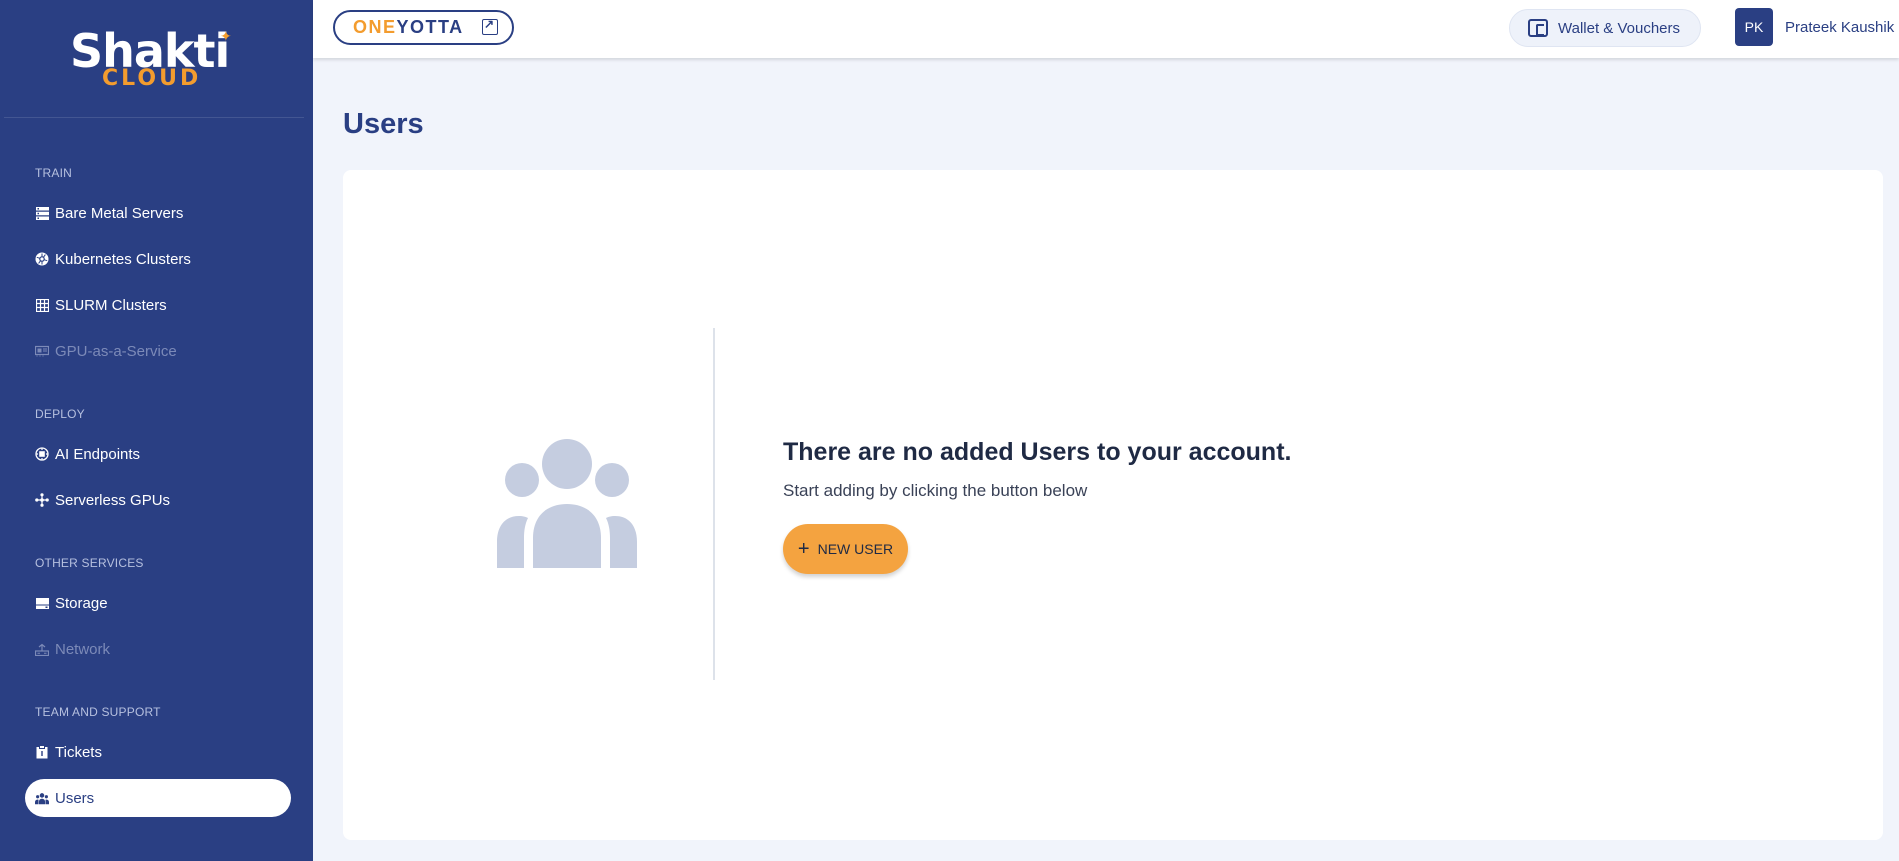 The height and width of the screenshot is (861, 1899). Describe the element at coordinates (42, 351) in the screenshot. I see `gpu-card-icon` at that location.